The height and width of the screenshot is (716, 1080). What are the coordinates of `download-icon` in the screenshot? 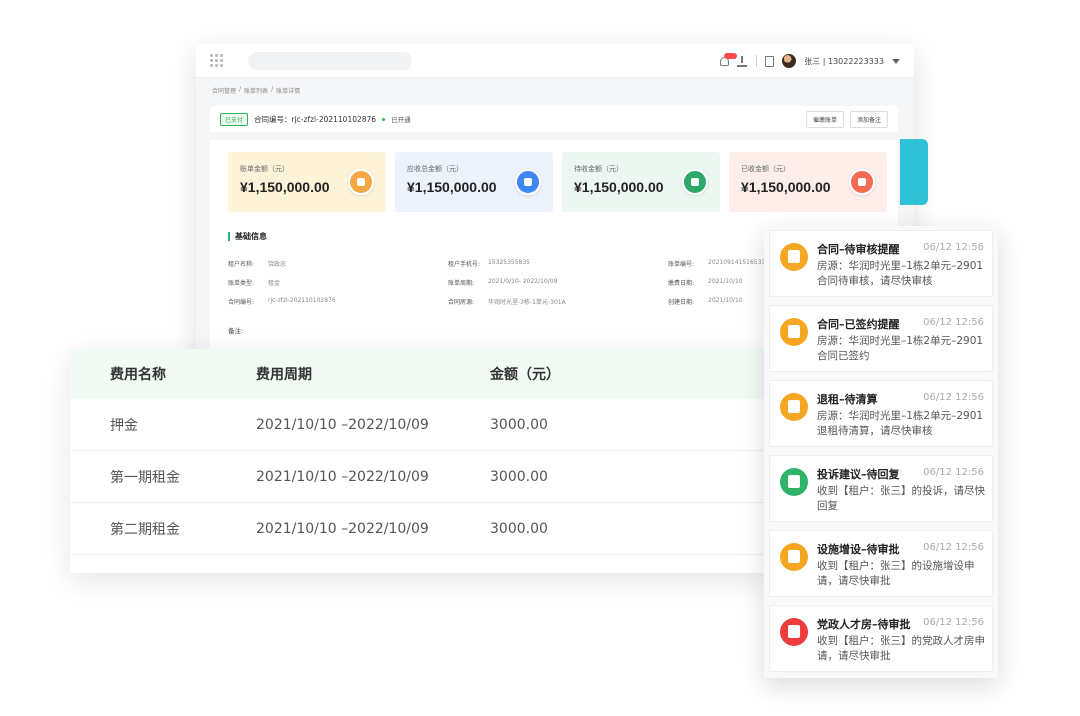 It's located at (742, 61).